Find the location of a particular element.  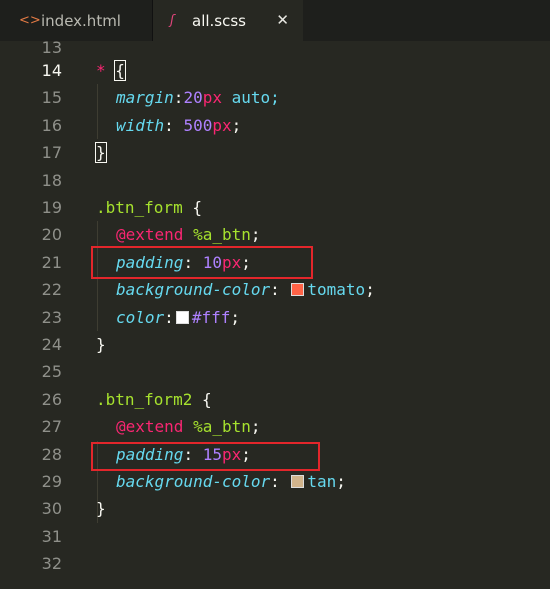

close-brace-match: } is located at coordinates (101, 153).